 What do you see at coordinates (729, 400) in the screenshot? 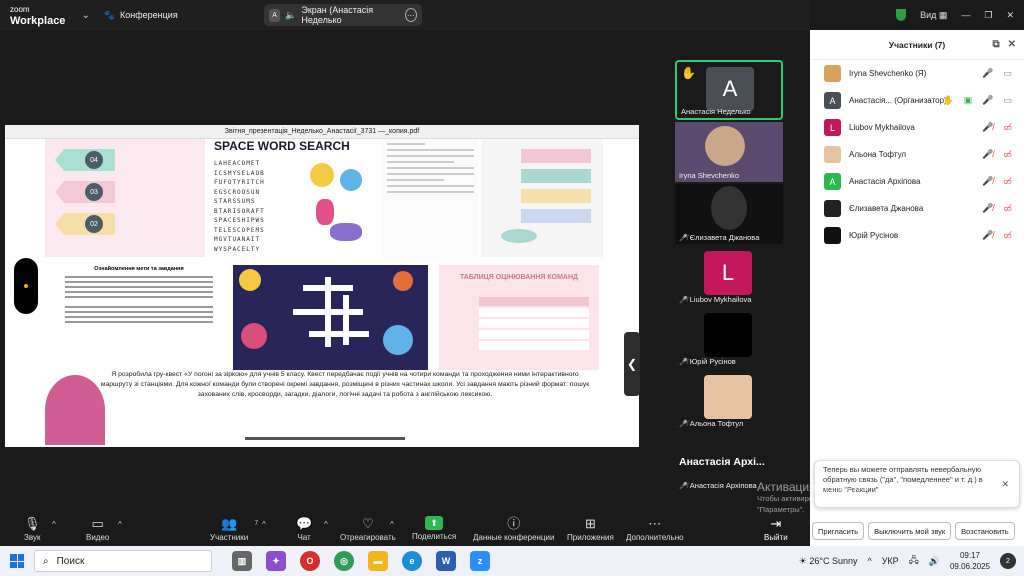
I see `video-tile: 🎤̸ Альона Тофтул` at bounding box center [729, 400].